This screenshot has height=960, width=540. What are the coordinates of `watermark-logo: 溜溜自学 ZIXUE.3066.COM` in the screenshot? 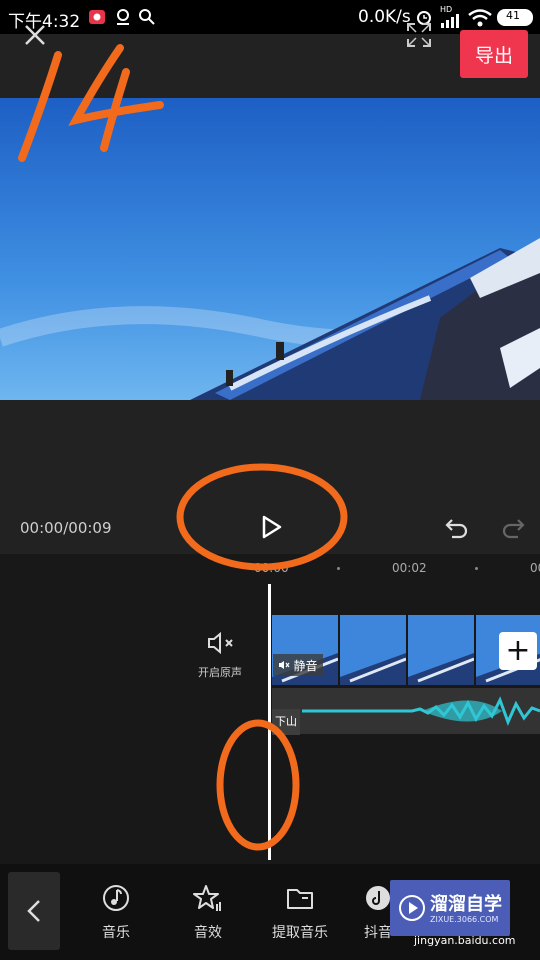 It's located at (450, 908).